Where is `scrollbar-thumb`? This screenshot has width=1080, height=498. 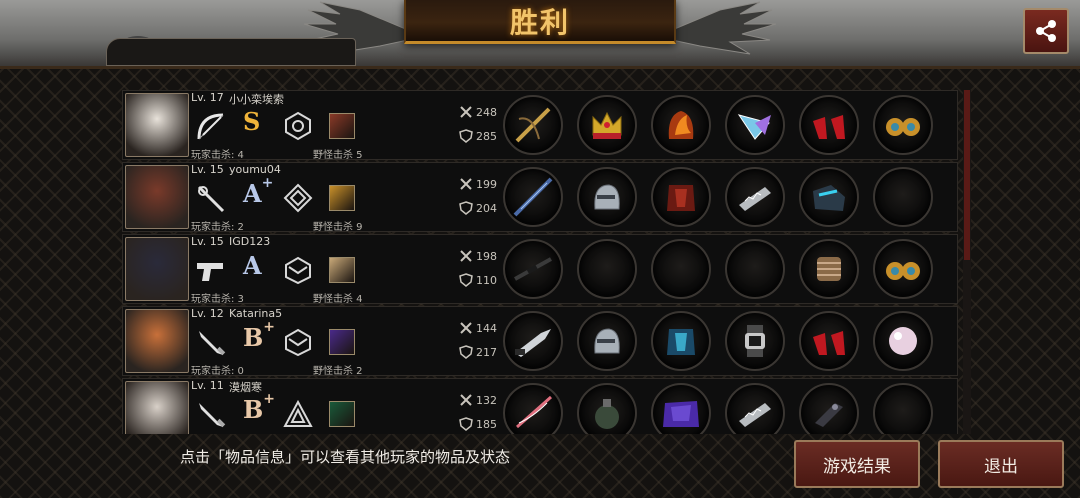 scrollbar-thumb is located at coordinates (967, 175).